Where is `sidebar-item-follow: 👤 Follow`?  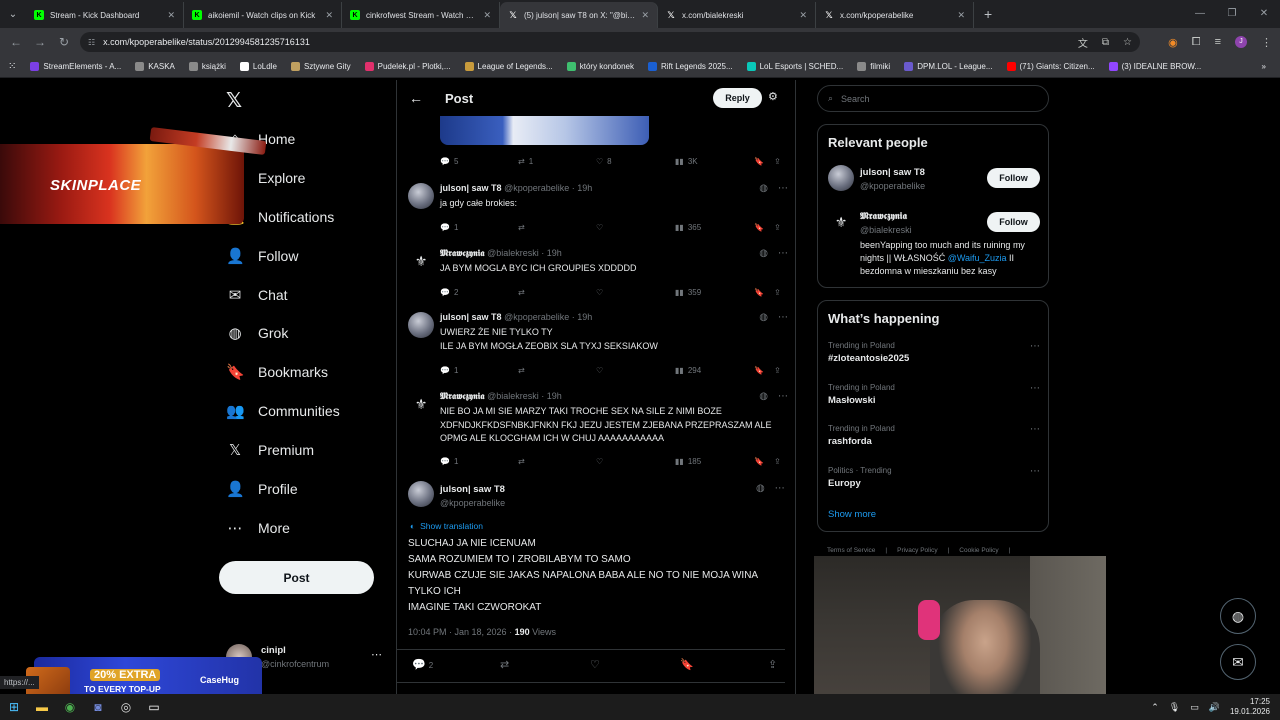
sidebar-item-follow: 👤 Follow is located at coordinates (262, 256).